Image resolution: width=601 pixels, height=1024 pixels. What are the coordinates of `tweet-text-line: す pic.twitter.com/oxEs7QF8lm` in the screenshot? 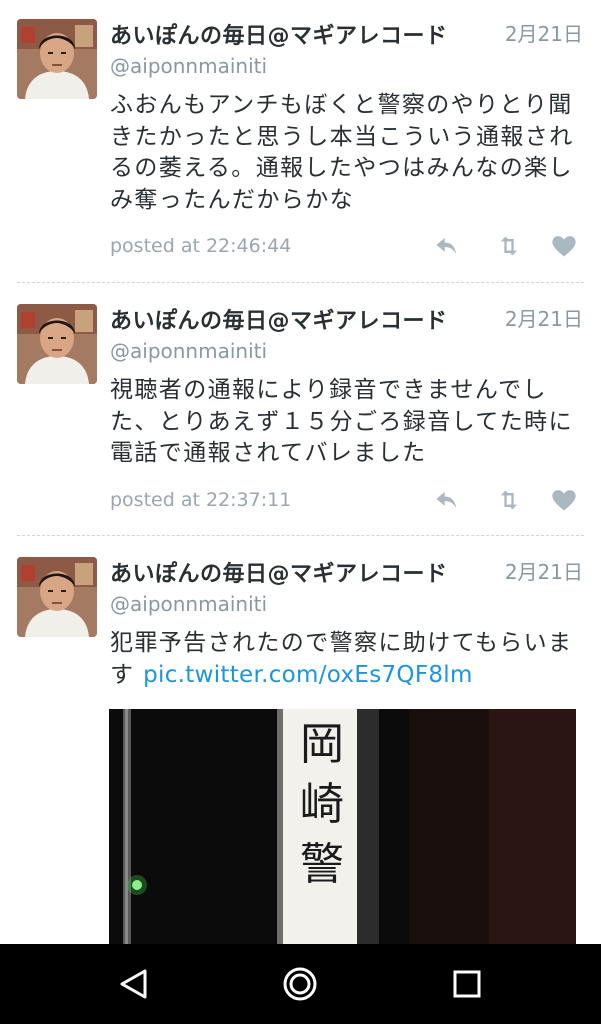 It's located at (350, 676).